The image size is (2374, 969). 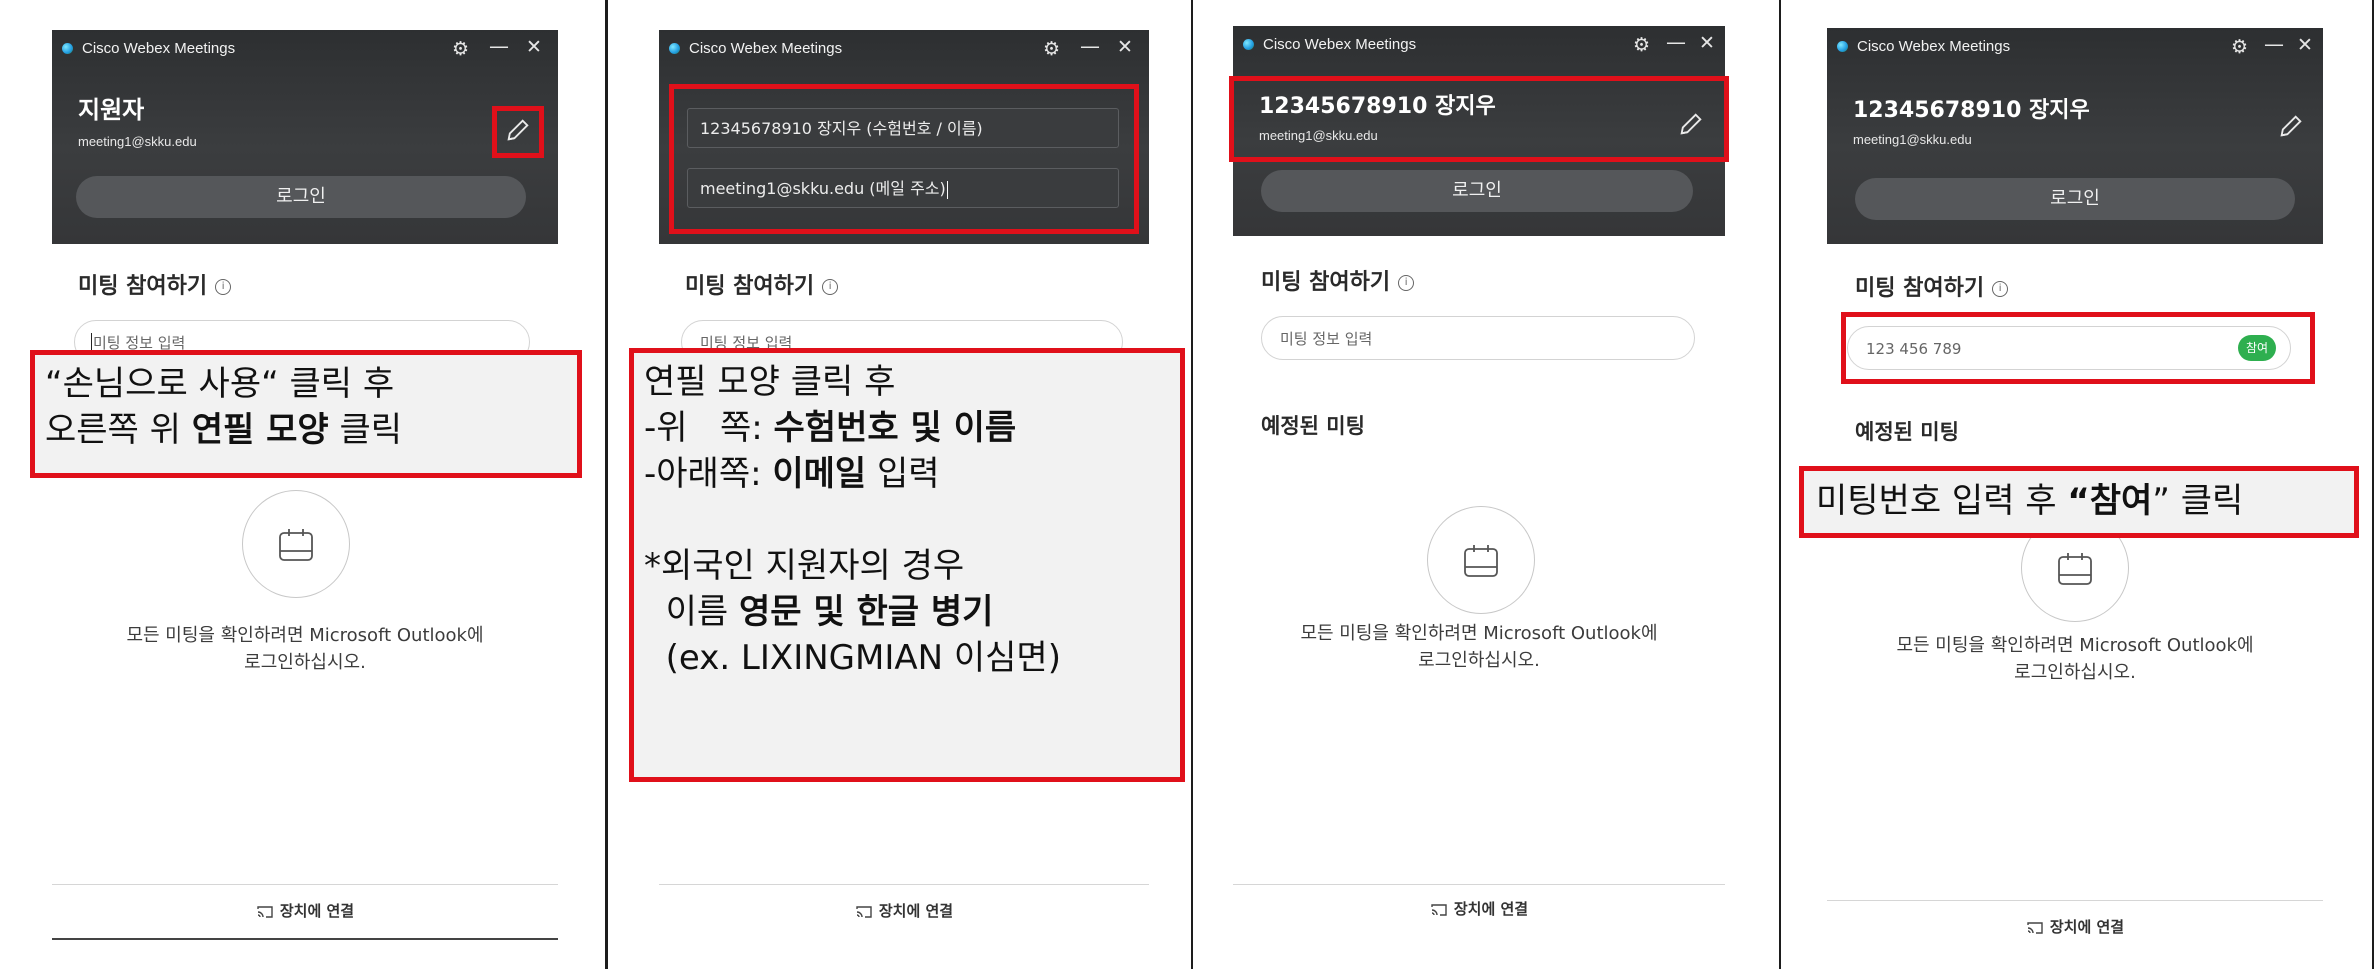 I want to click on callout-2-line5-bold: 영문 및 한글 병기, so click(x=866, y=612).